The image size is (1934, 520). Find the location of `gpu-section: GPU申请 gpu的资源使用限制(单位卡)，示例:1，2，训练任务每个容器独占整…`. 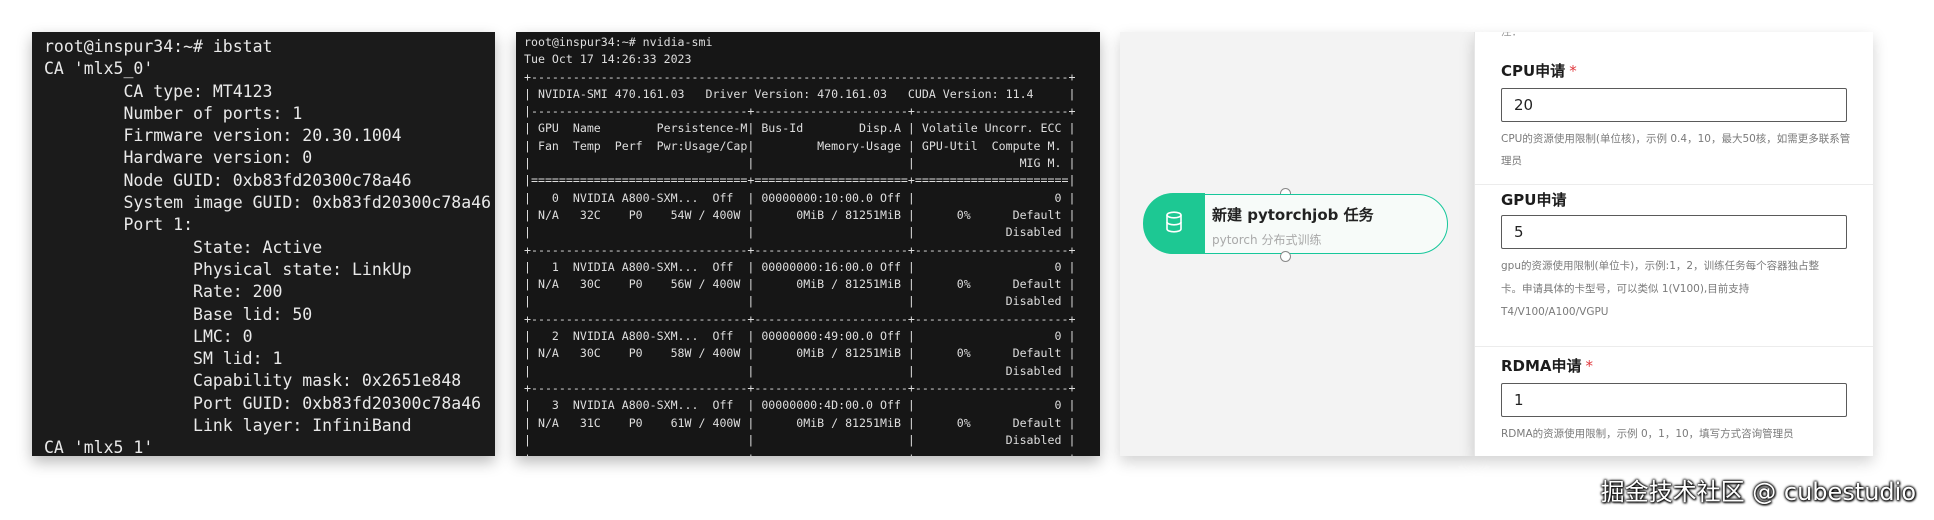

gpu-section: GPU申请 gpu的资源使用限制(单位卡)，示例:1，2，训练任务每个容器独占整… is located at coordinates (1674, 251).